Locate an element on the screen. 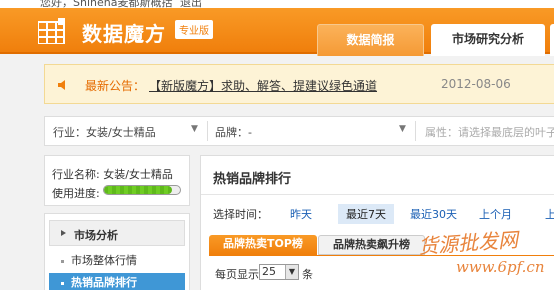 The image size is (554, 290). top-bar: 您好，Shinena麦都斯概括 退出 is located at coordinates (277, 4).